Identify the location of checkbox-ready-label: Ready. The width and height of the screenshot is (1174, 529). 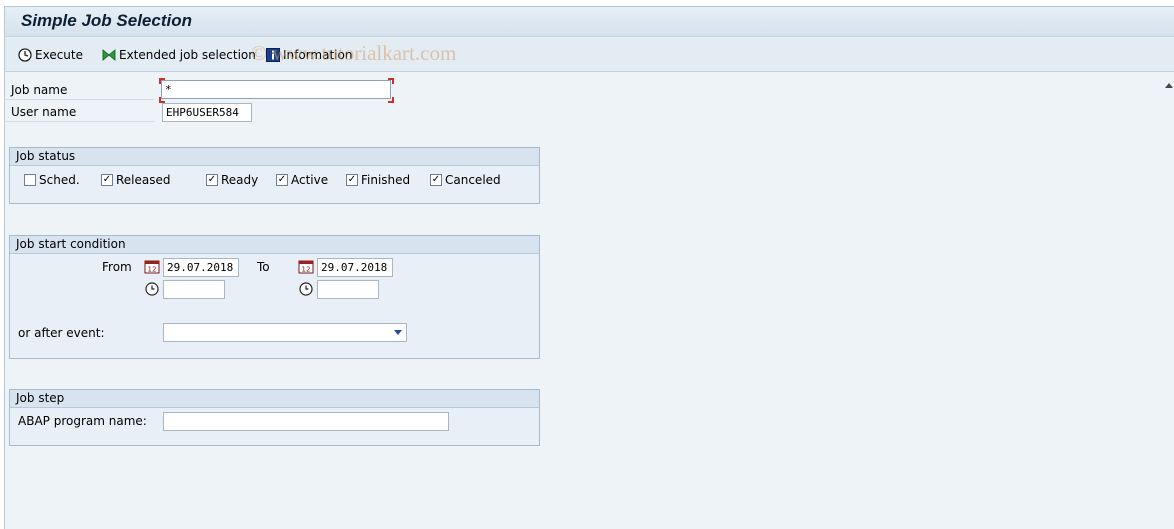
(240, 180).